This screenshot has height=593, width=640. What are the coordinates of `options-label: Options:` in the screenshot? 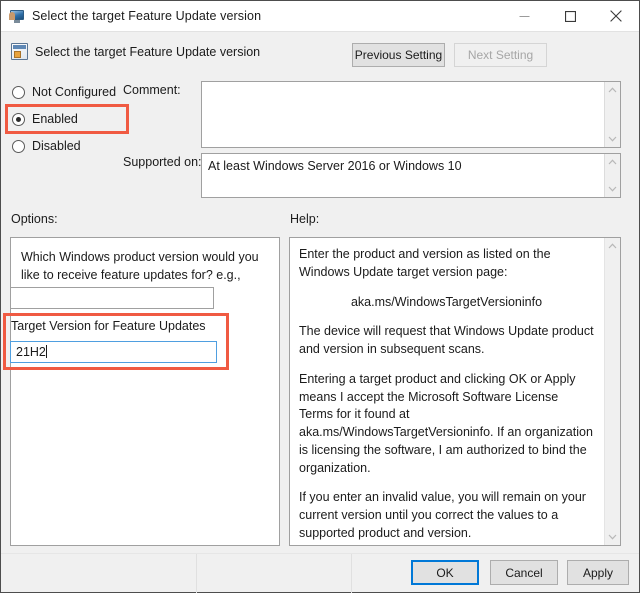 It's located at (34, 219).